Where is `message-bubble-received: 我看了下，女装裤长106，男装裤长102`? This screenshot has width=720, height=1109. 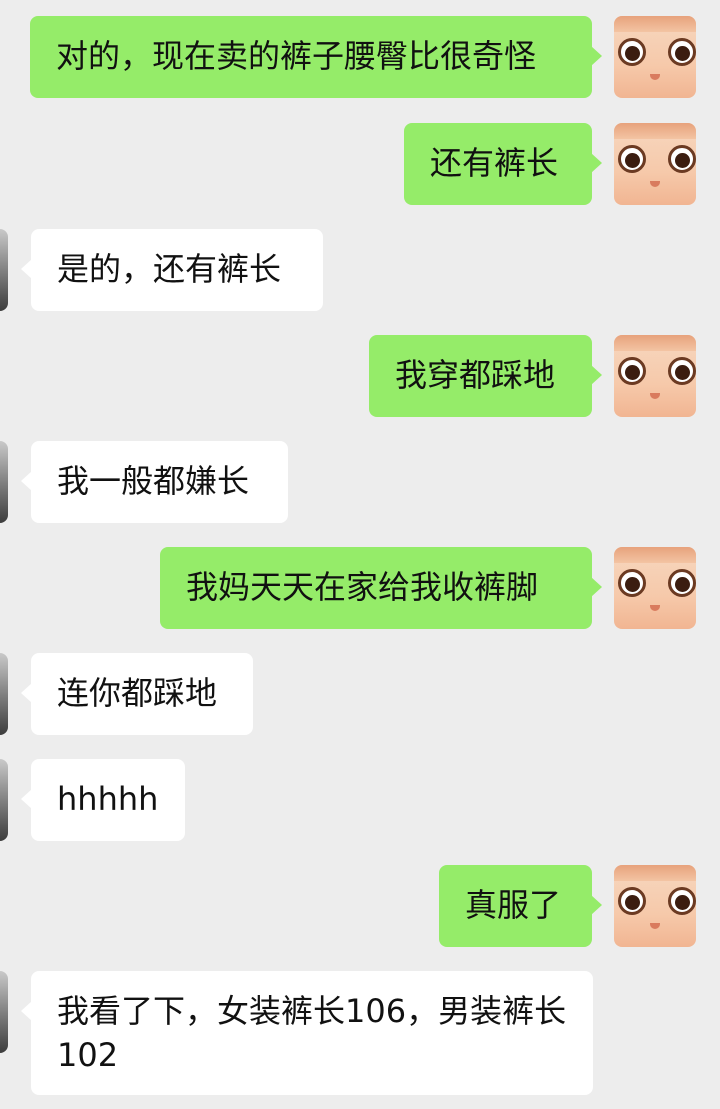
message-bubble-received: 我看了下，女装裤长106，男装裤长102 is located at coordinates (307, 1033).